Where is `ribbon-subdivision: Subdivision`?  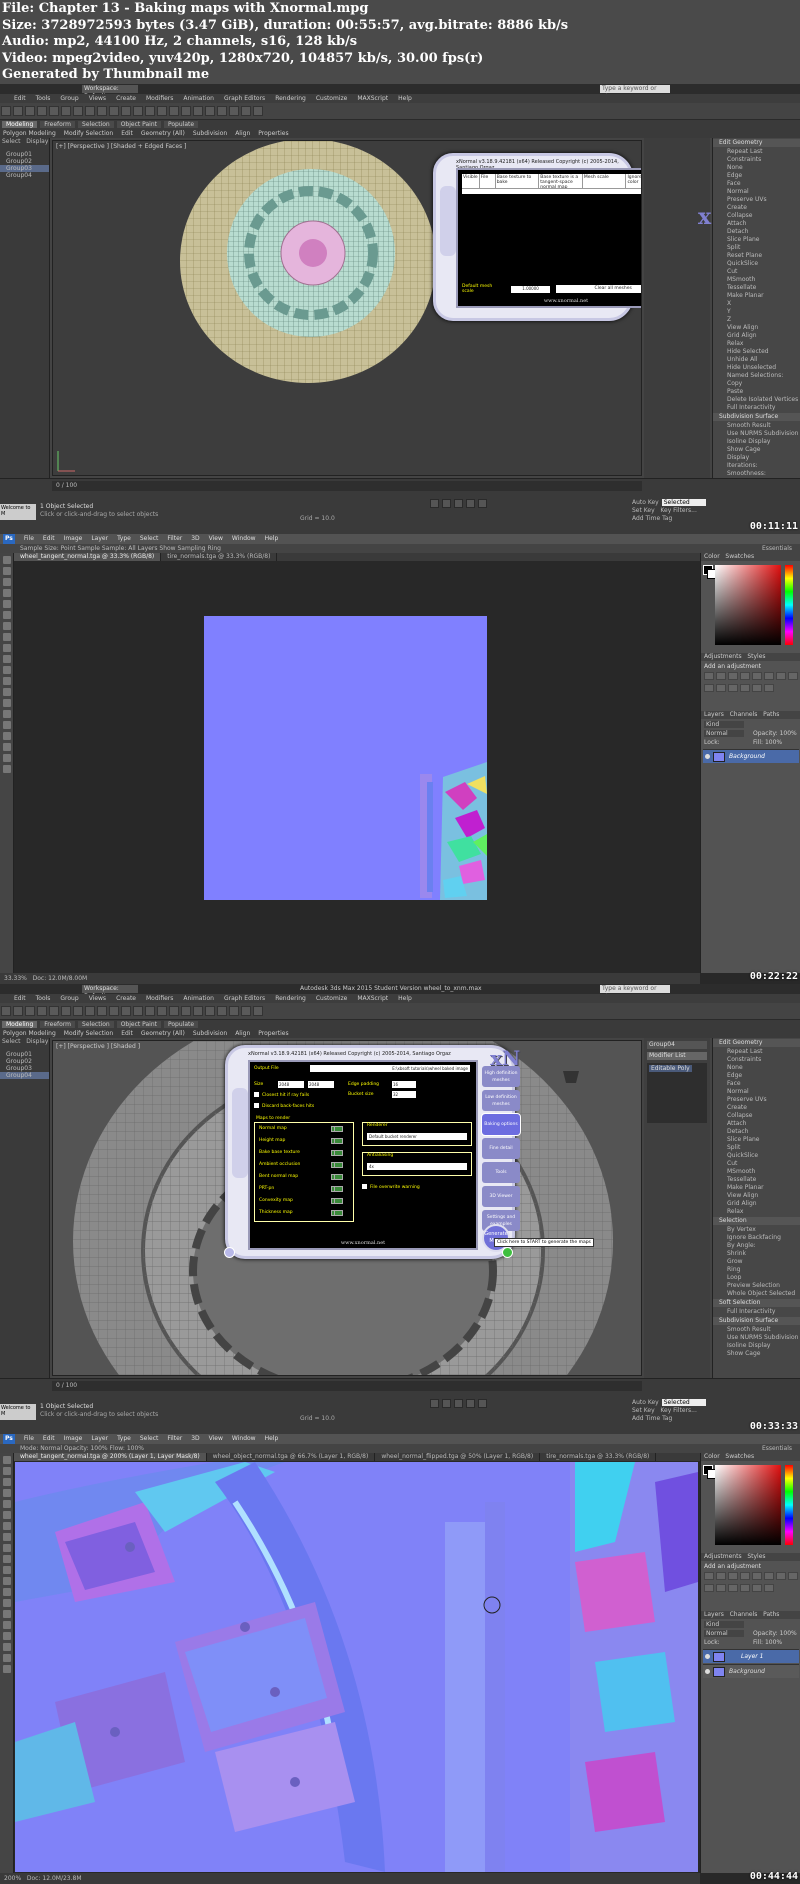 ribbon-subdivision: Subdivision is located at coordinates (210, 133).